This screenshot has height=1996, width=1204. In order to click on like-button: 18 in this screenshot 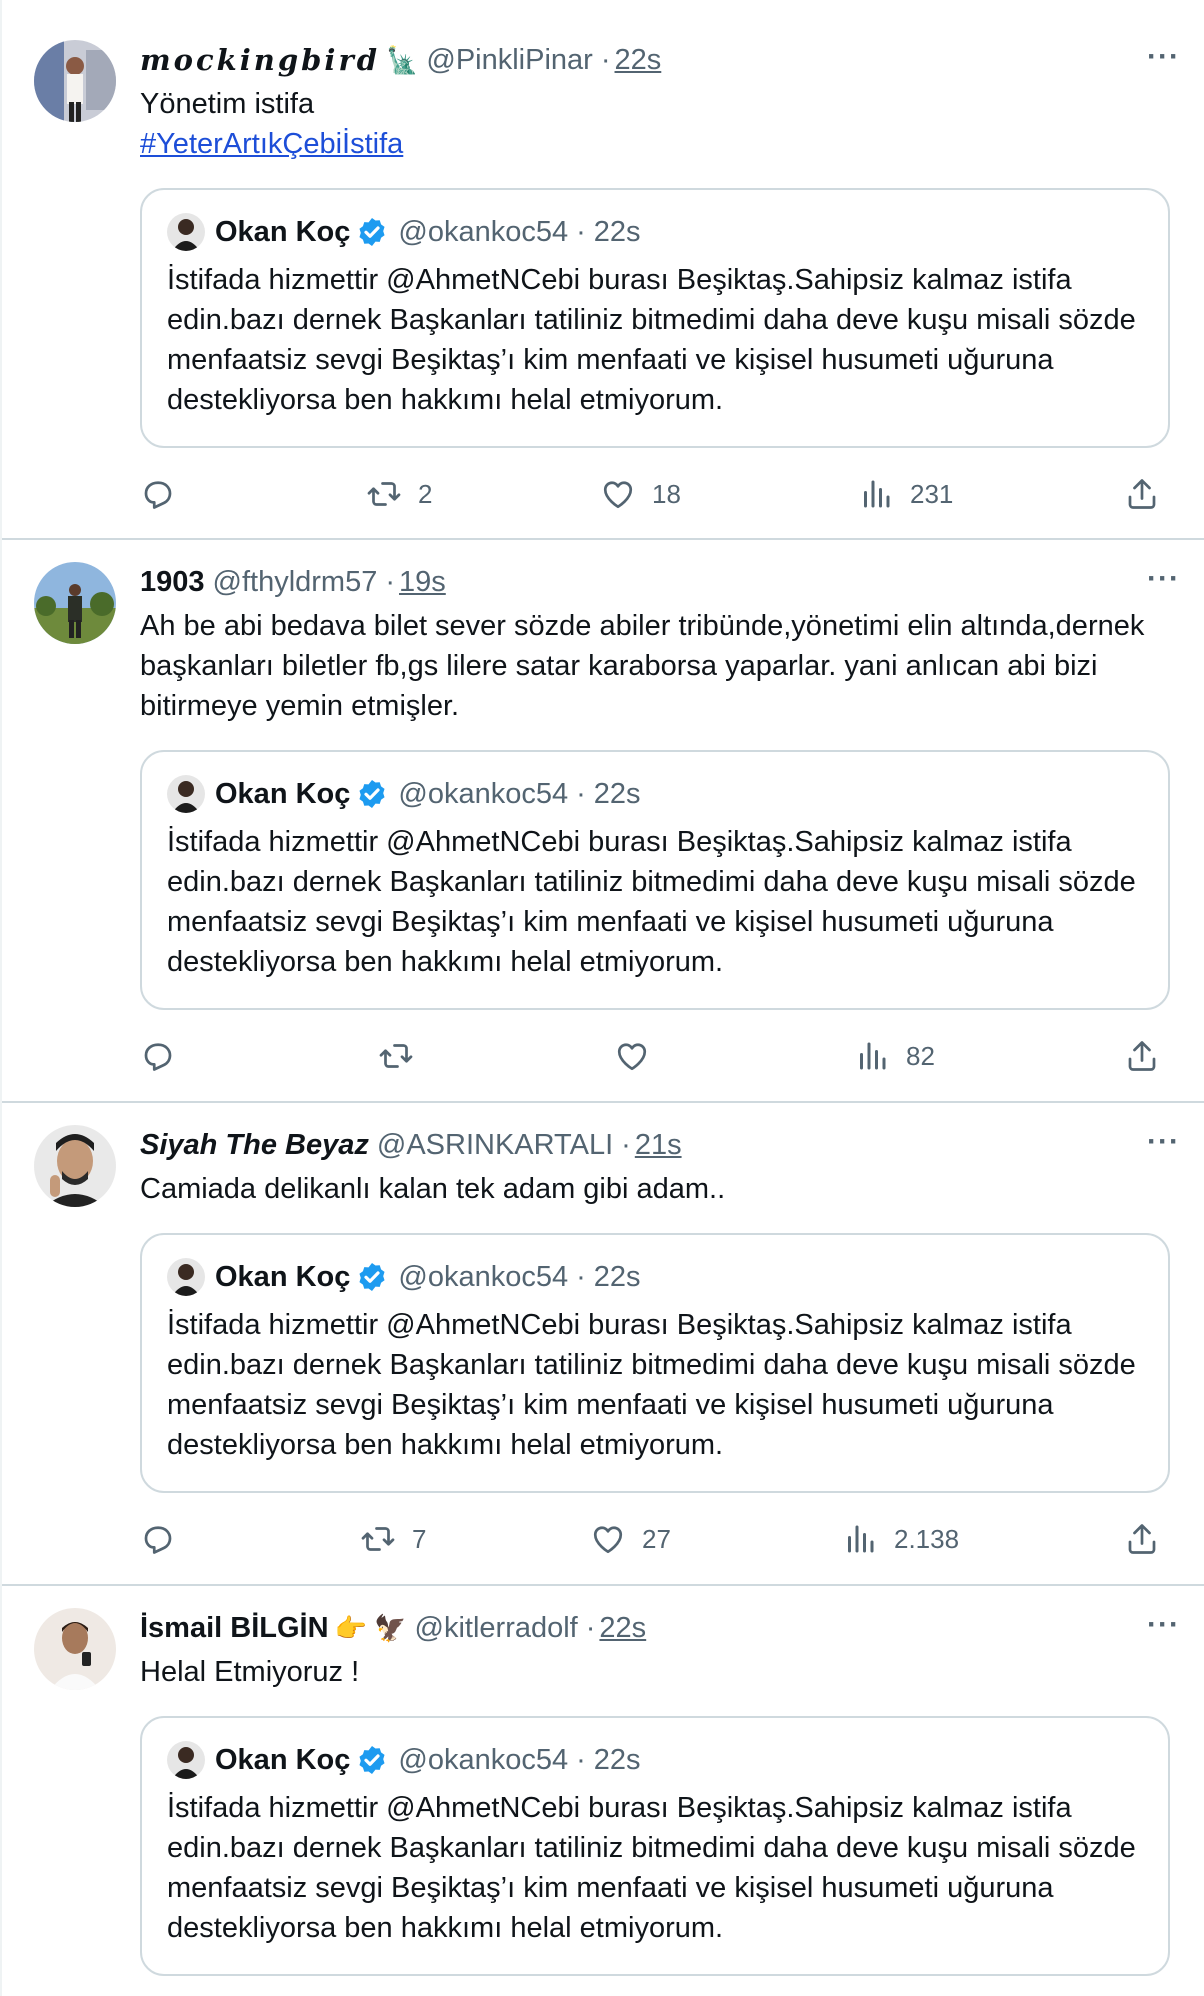, I will do `click(640, 494)`.